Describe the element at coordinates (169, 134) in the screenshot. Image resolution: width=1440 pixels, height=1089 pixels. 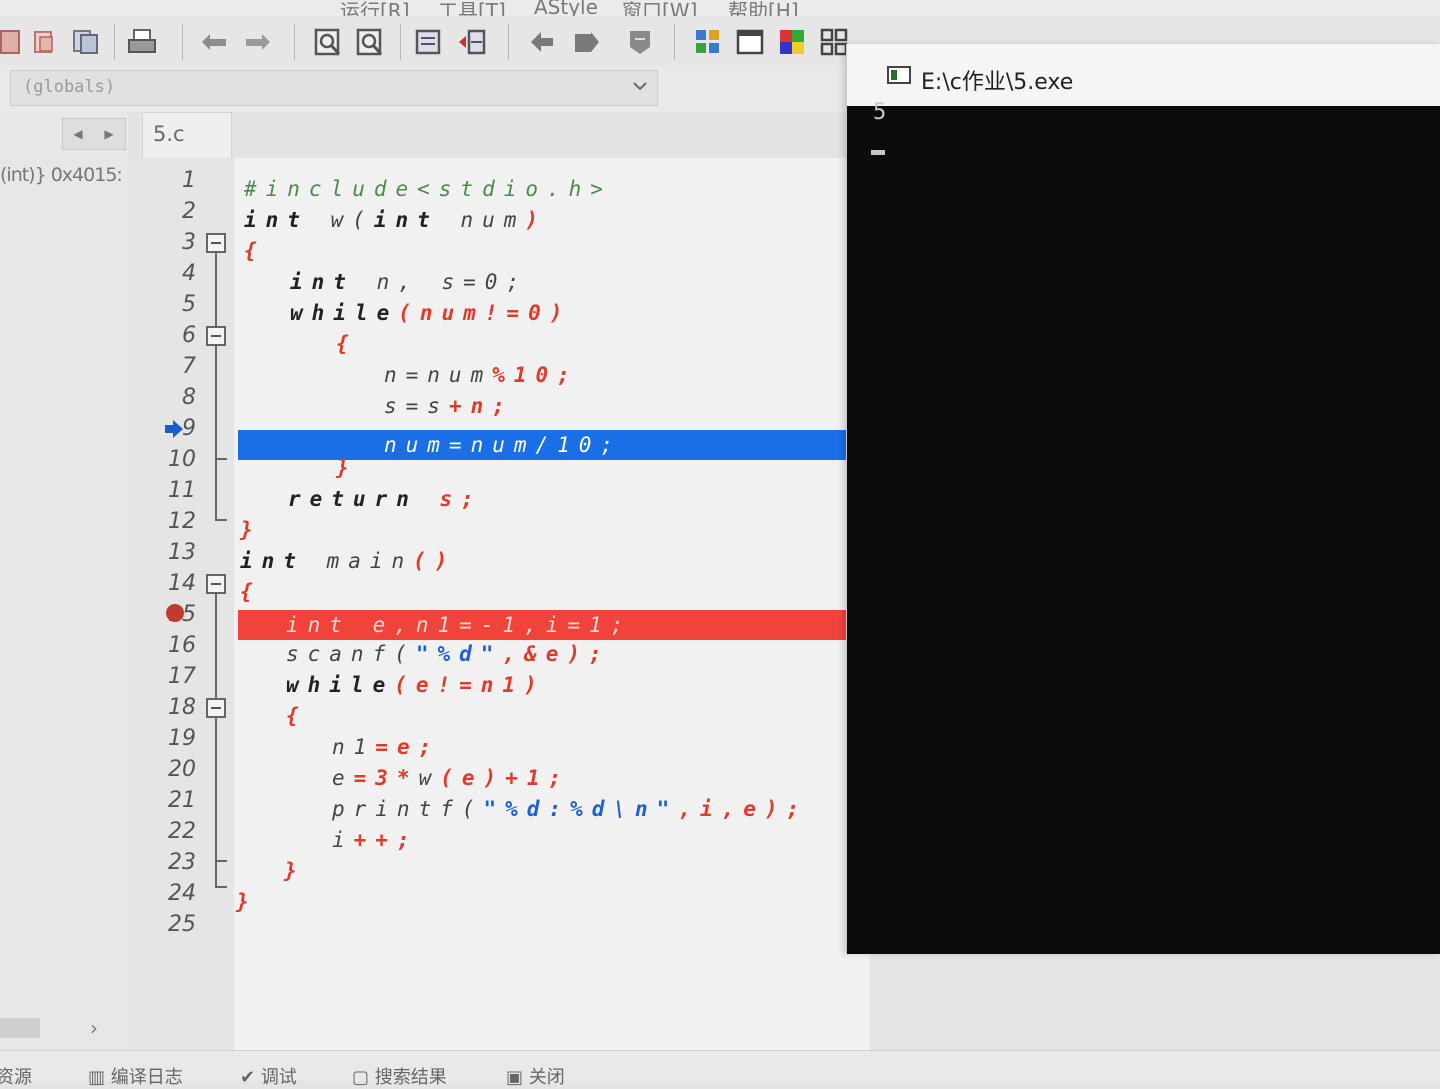
I see `tab-label: 5.c` at that location.